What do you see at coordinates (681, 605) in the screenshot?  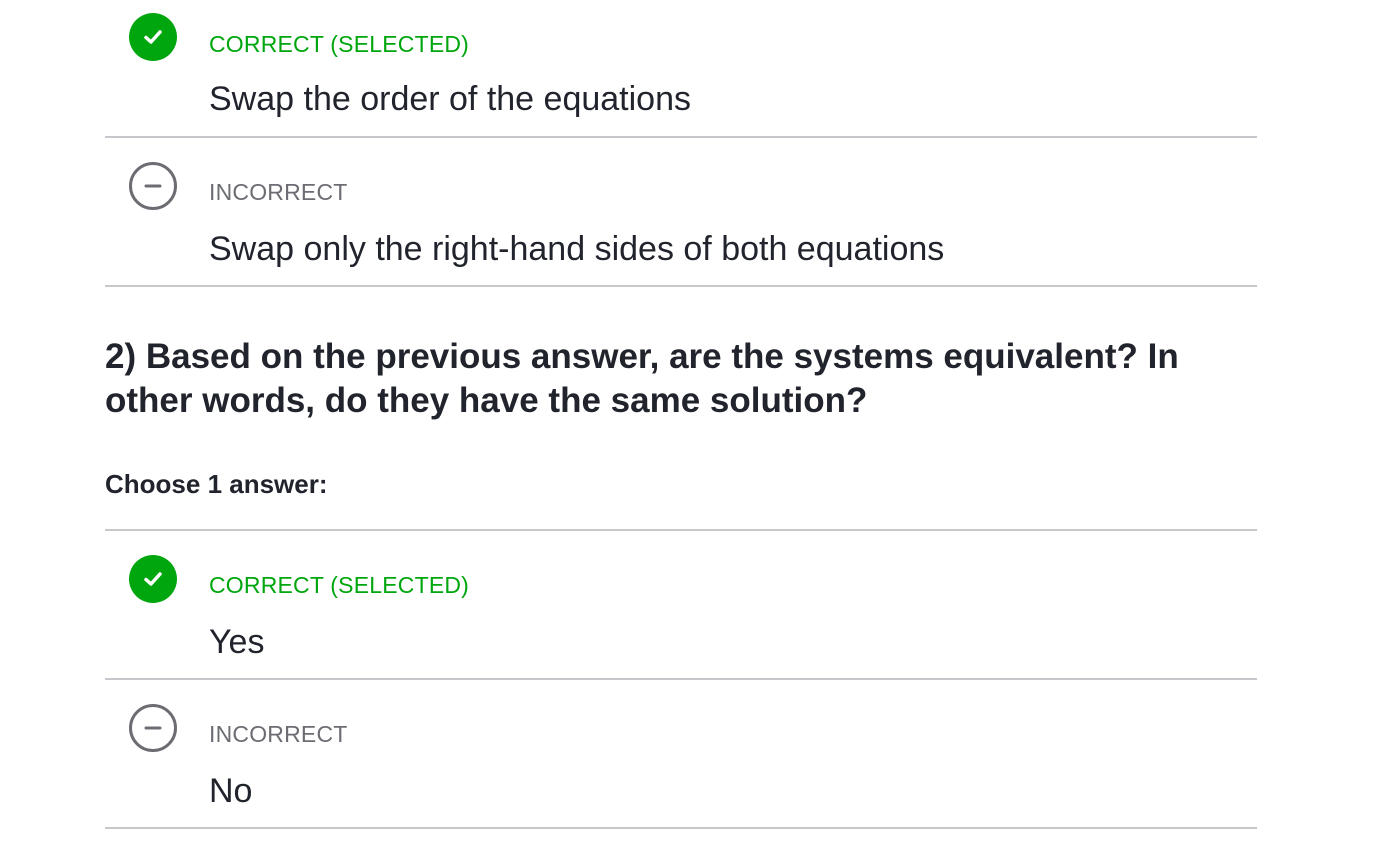 I see `choice-yes: CORRECT (SELECTED) Yes` at bounding box center [681, 605].